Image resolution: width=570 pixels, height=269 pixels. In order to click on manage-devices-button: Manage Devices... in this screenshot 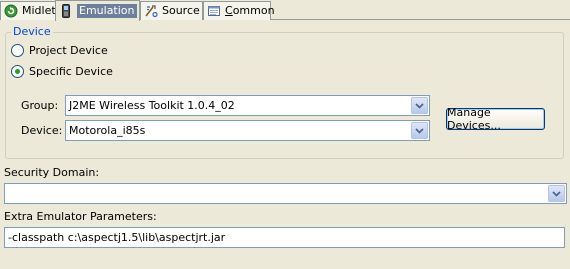, I will do `click(495, 119)`.